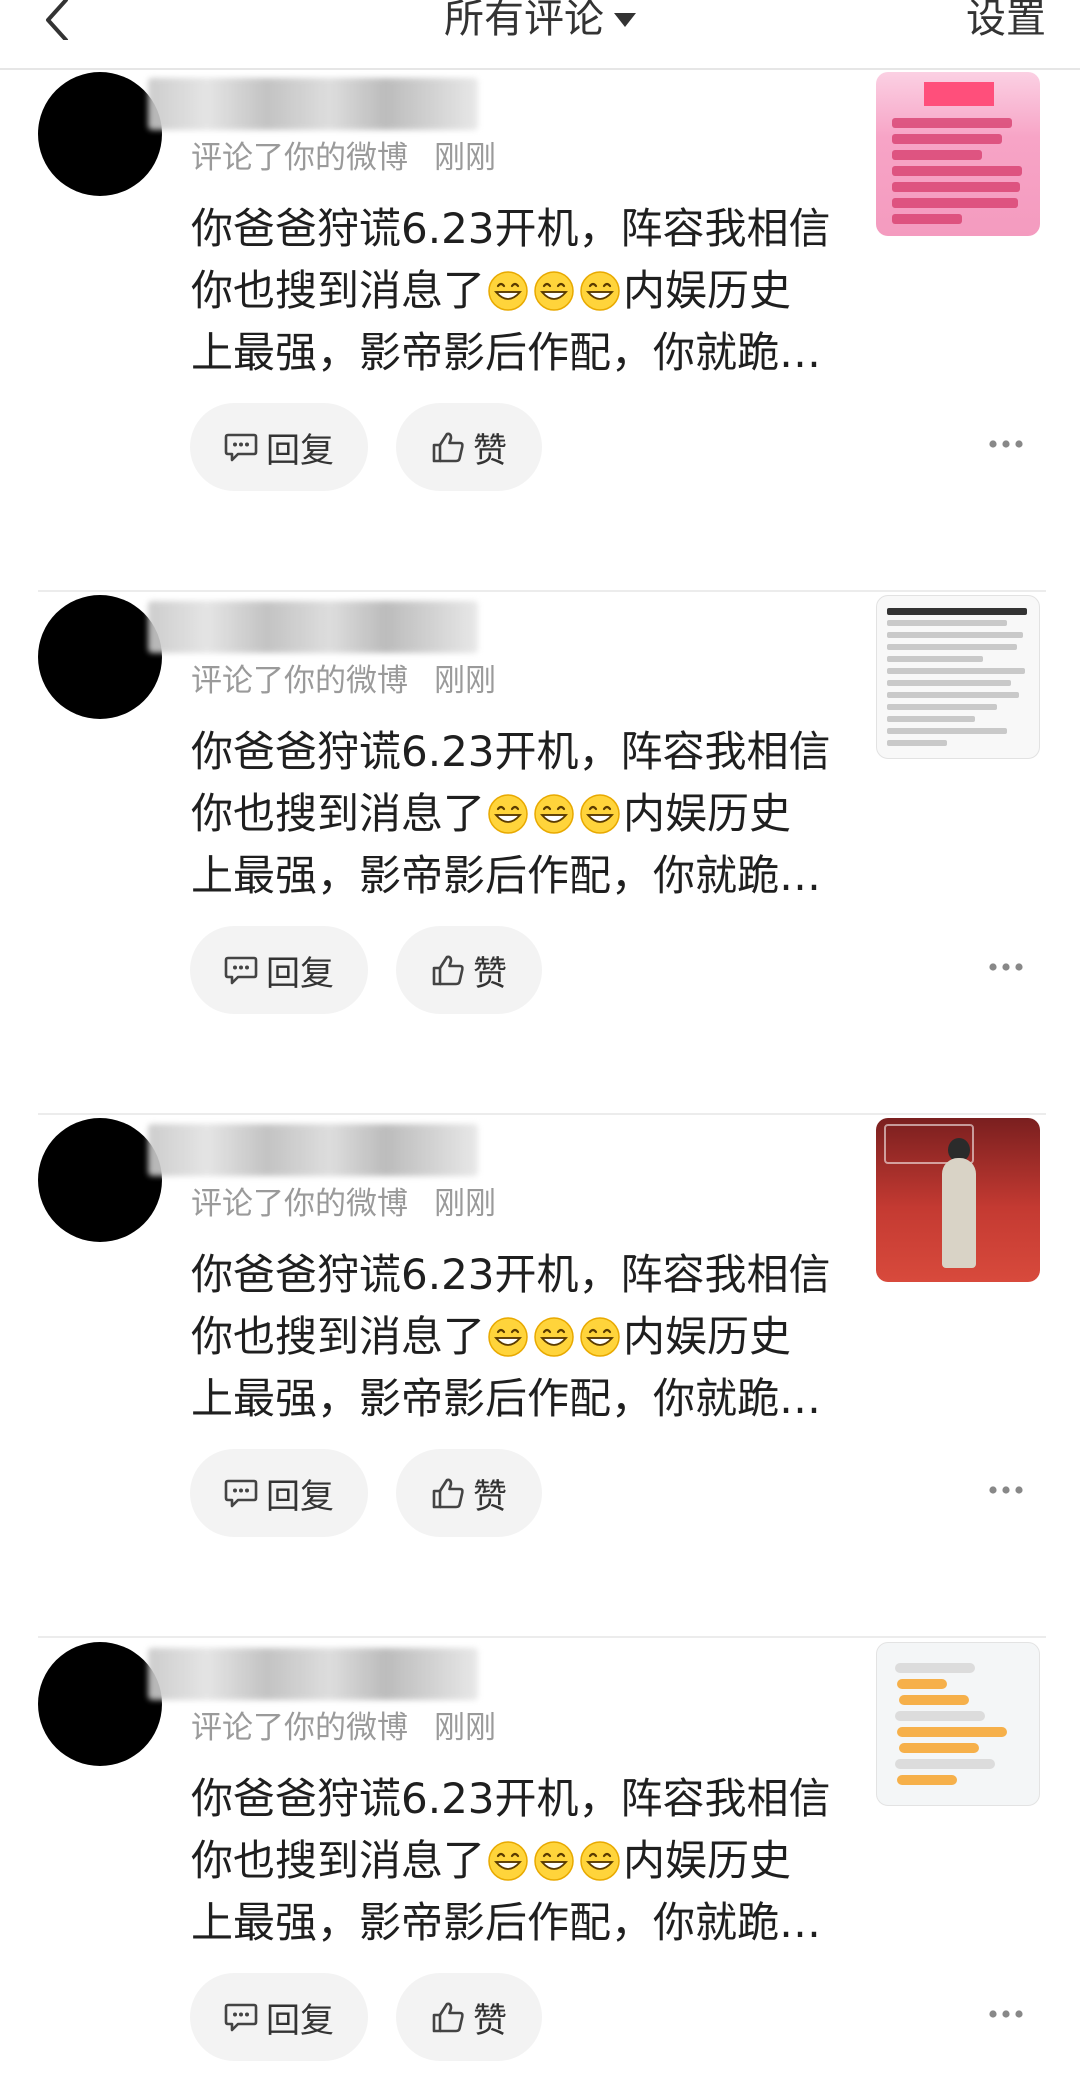 The height and width of the screenshot is (2092, 1080). I want to click on top-navigation-bar: 所有评论 设置, so click(540, 35).